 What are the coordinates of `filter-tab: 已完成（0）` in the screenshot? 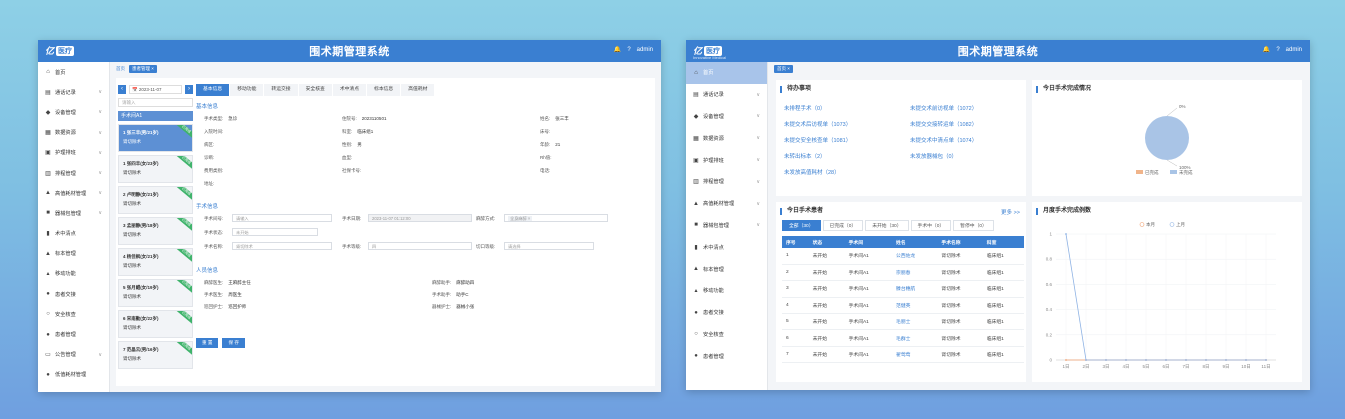 It's located at (843, 225).